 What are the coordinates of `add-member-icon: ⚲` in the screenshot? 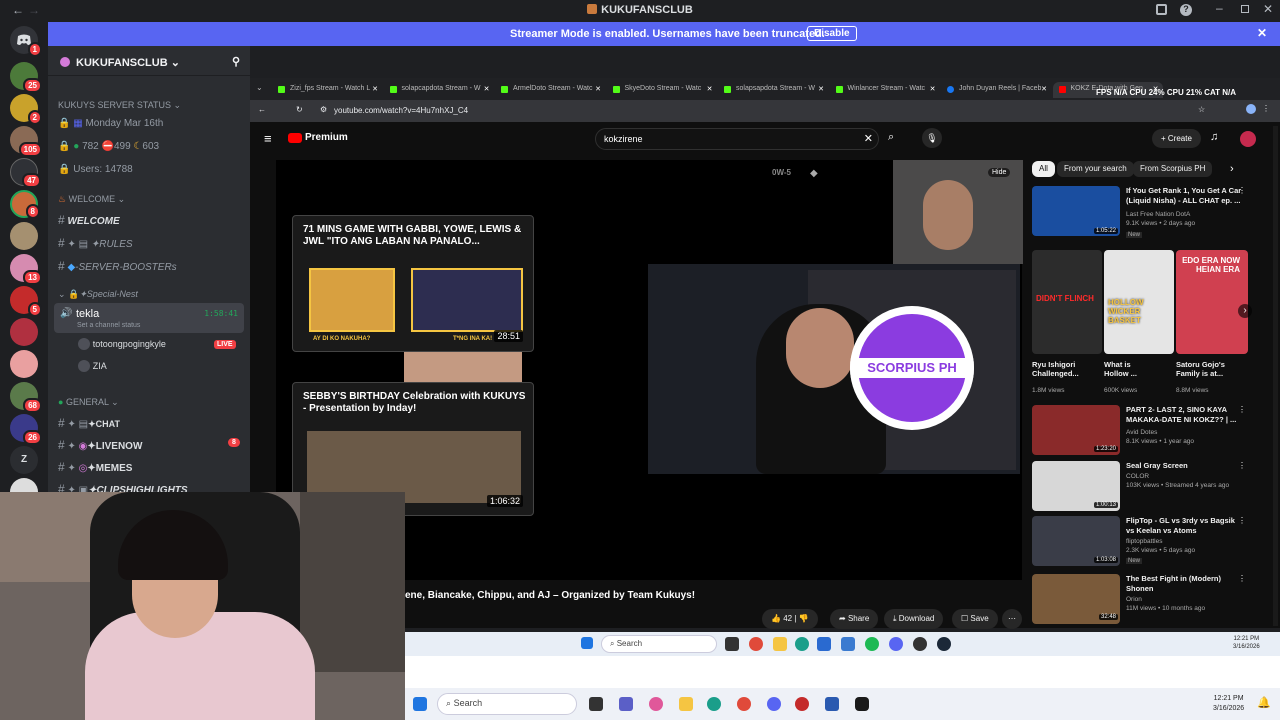 It's located at (236, 61).